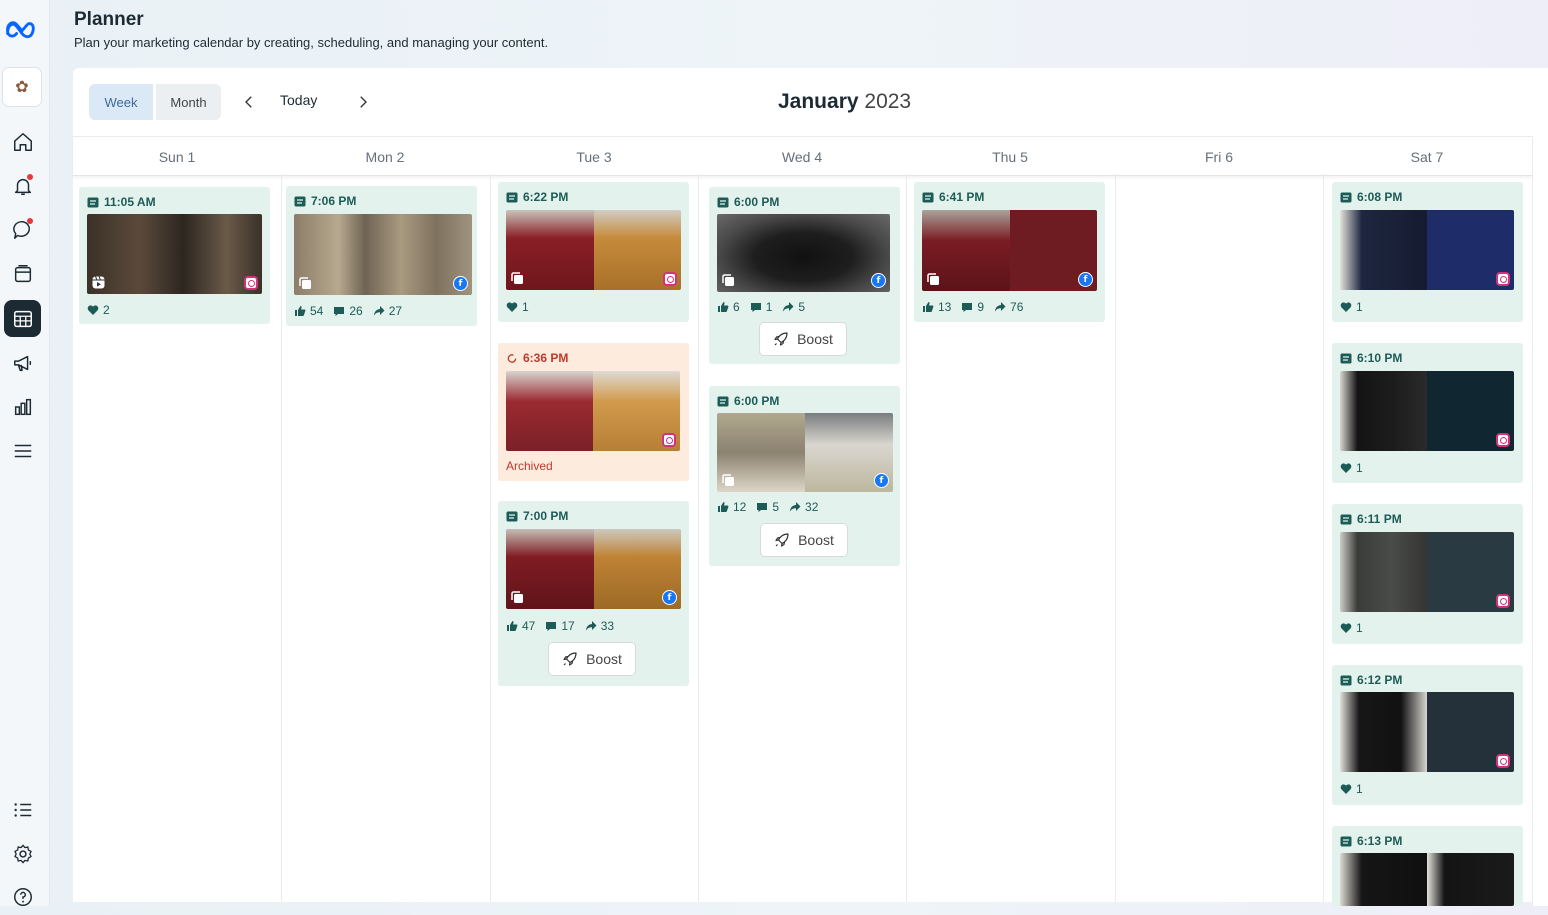  I want to click on settings-icon, so click(22, 853).